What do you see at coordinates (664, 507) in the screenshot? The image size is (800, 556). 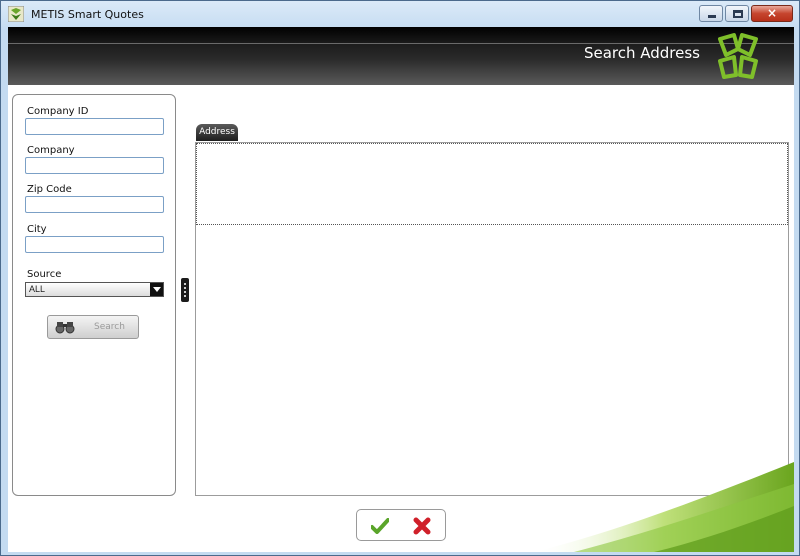 I see `decorative-green-swoosh` at bounding box center [664, 507].